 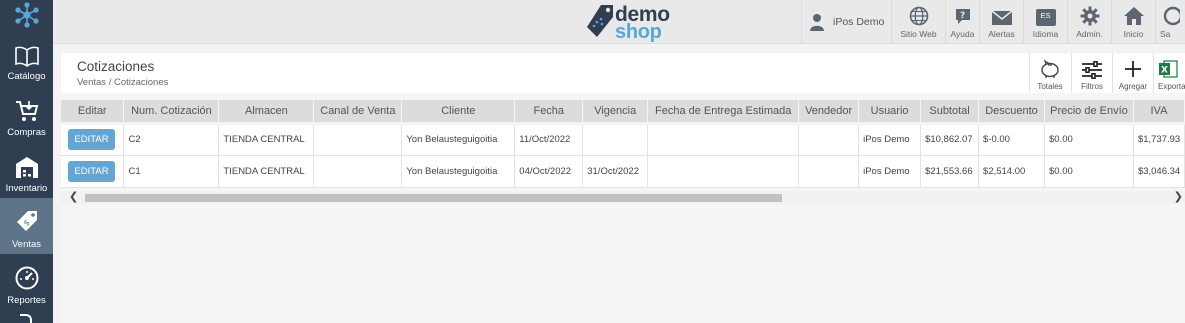 I want to click on sidebar-item-reportes: Reportes, so click(x=26, y=282).